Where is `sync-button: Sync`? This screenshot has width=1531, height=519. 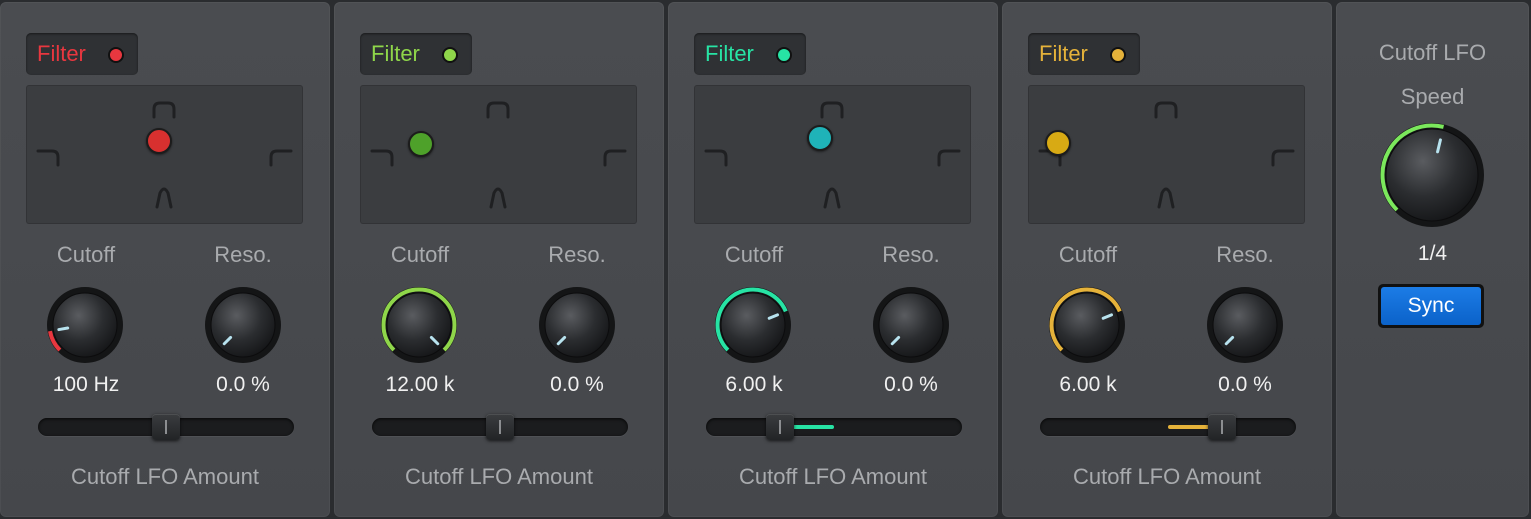
sync-button: Sync is located at coordinates (1431, 306).